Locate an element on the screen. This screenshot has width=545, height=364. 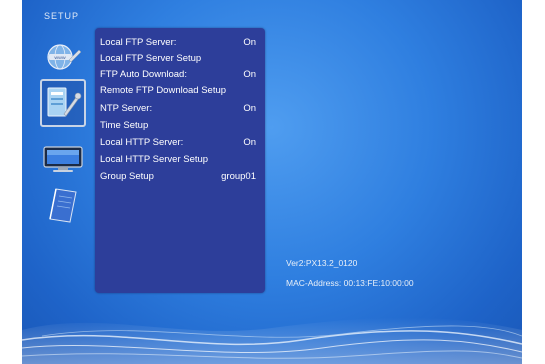
decorative-waves is located at coordinates (272, 340).